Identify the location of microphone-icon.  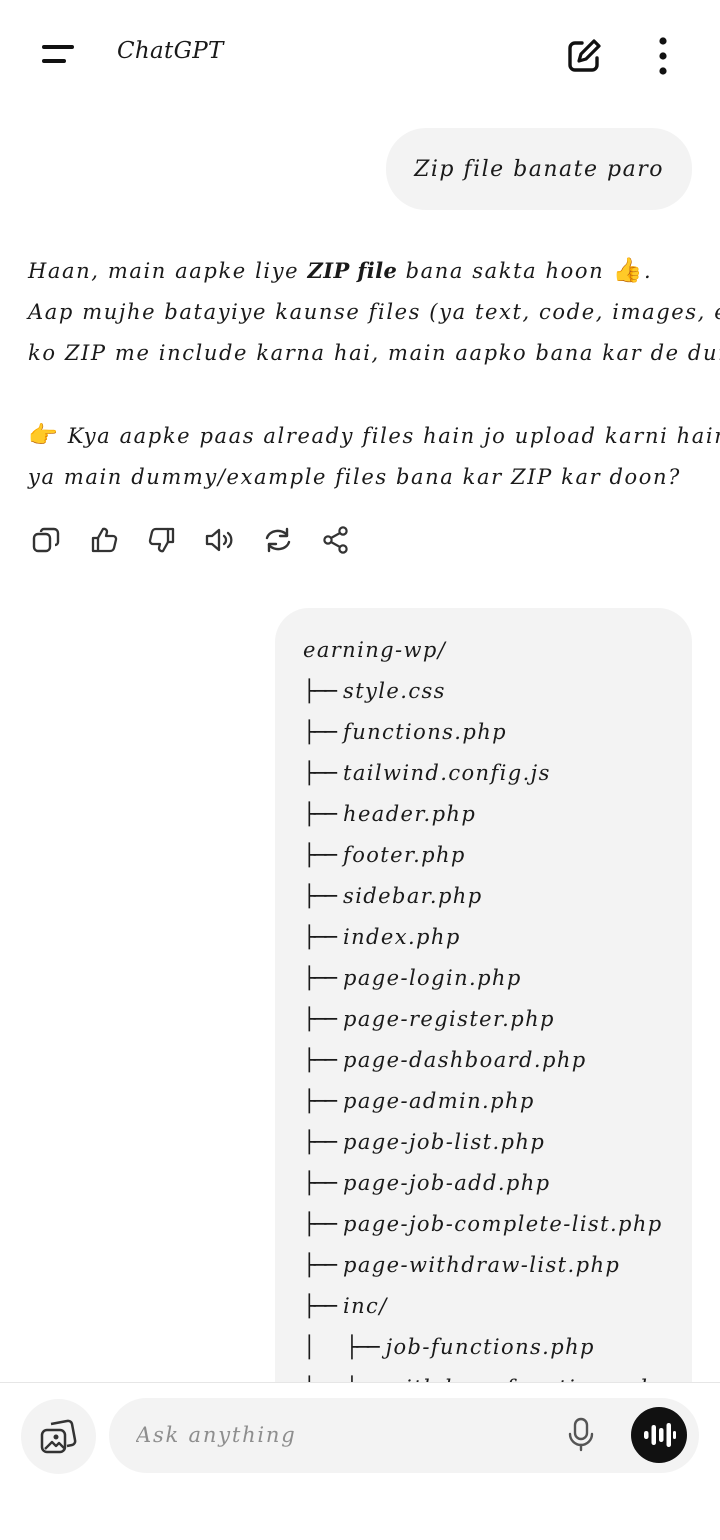
(581, 1435).